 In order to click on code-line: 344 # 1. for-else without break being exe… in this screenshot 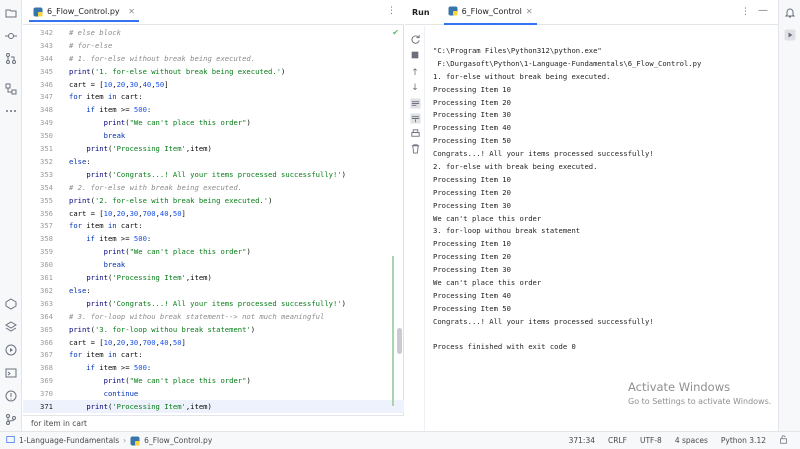, I will do `click(213, 58)`.